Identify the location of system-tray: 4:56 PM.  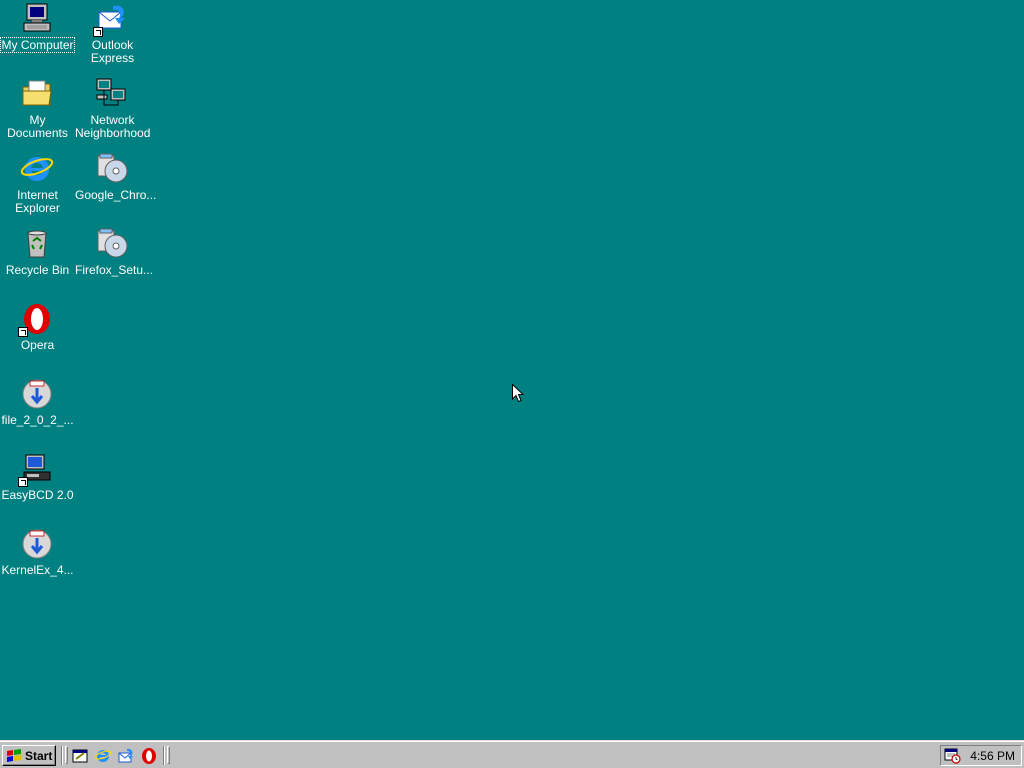
(981, 755).